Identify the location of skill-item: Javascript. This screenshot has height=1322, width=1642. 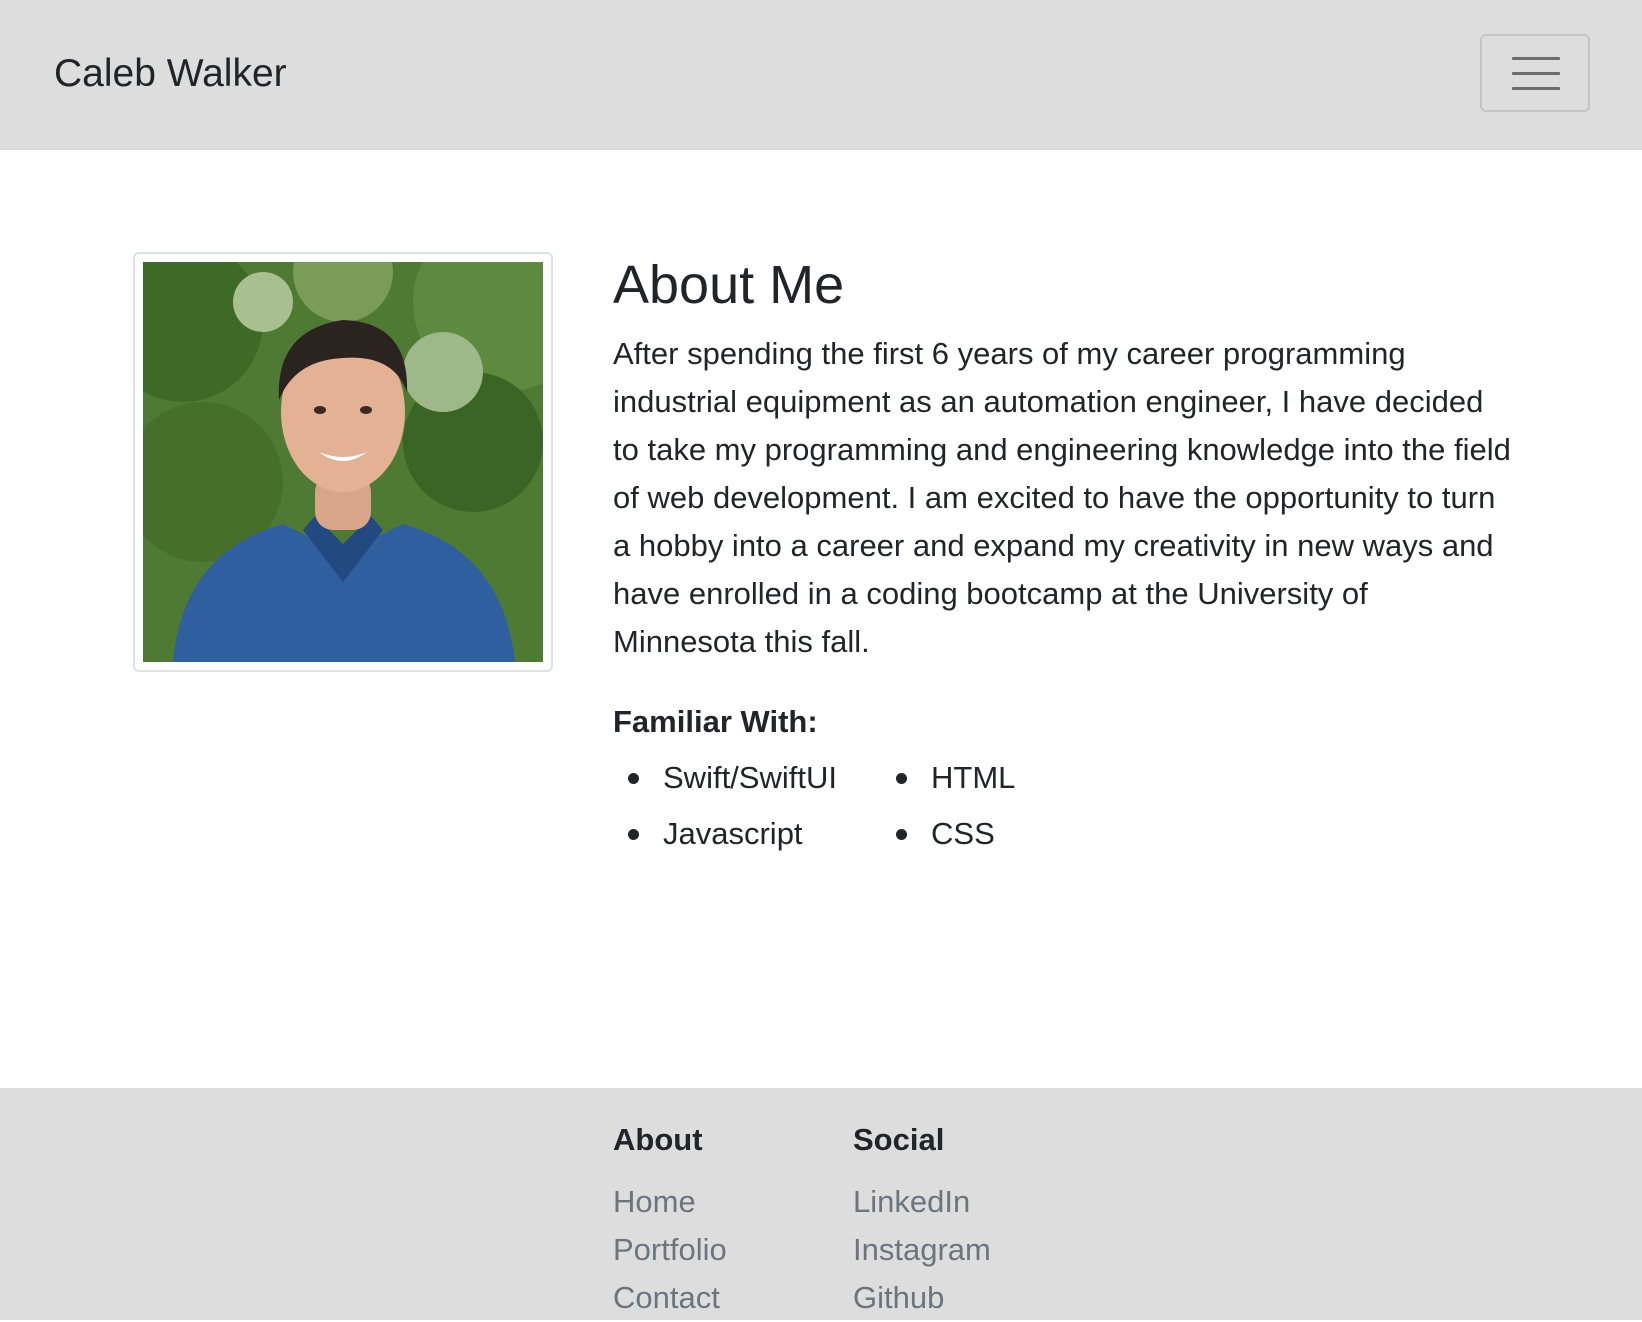
(747, 834).